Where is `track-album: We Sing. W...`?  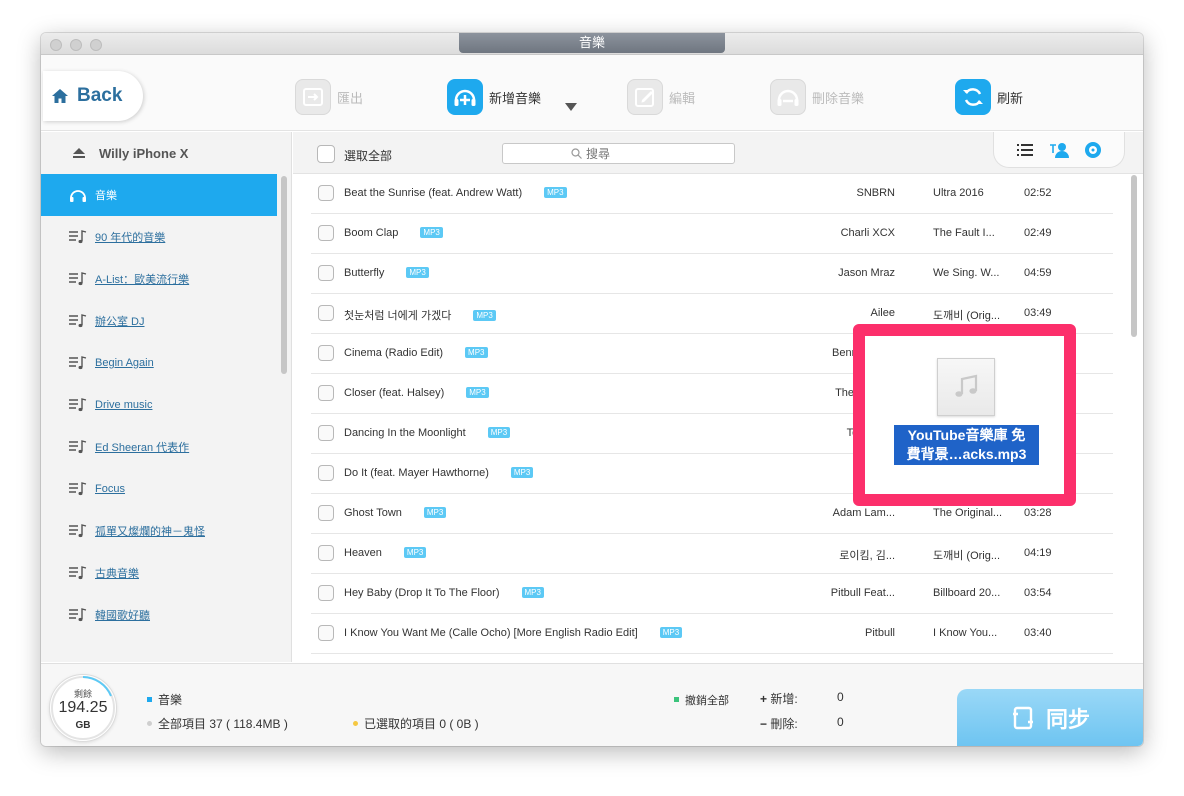
track-album: We Sing. W... is located at coordinates (966, 273).